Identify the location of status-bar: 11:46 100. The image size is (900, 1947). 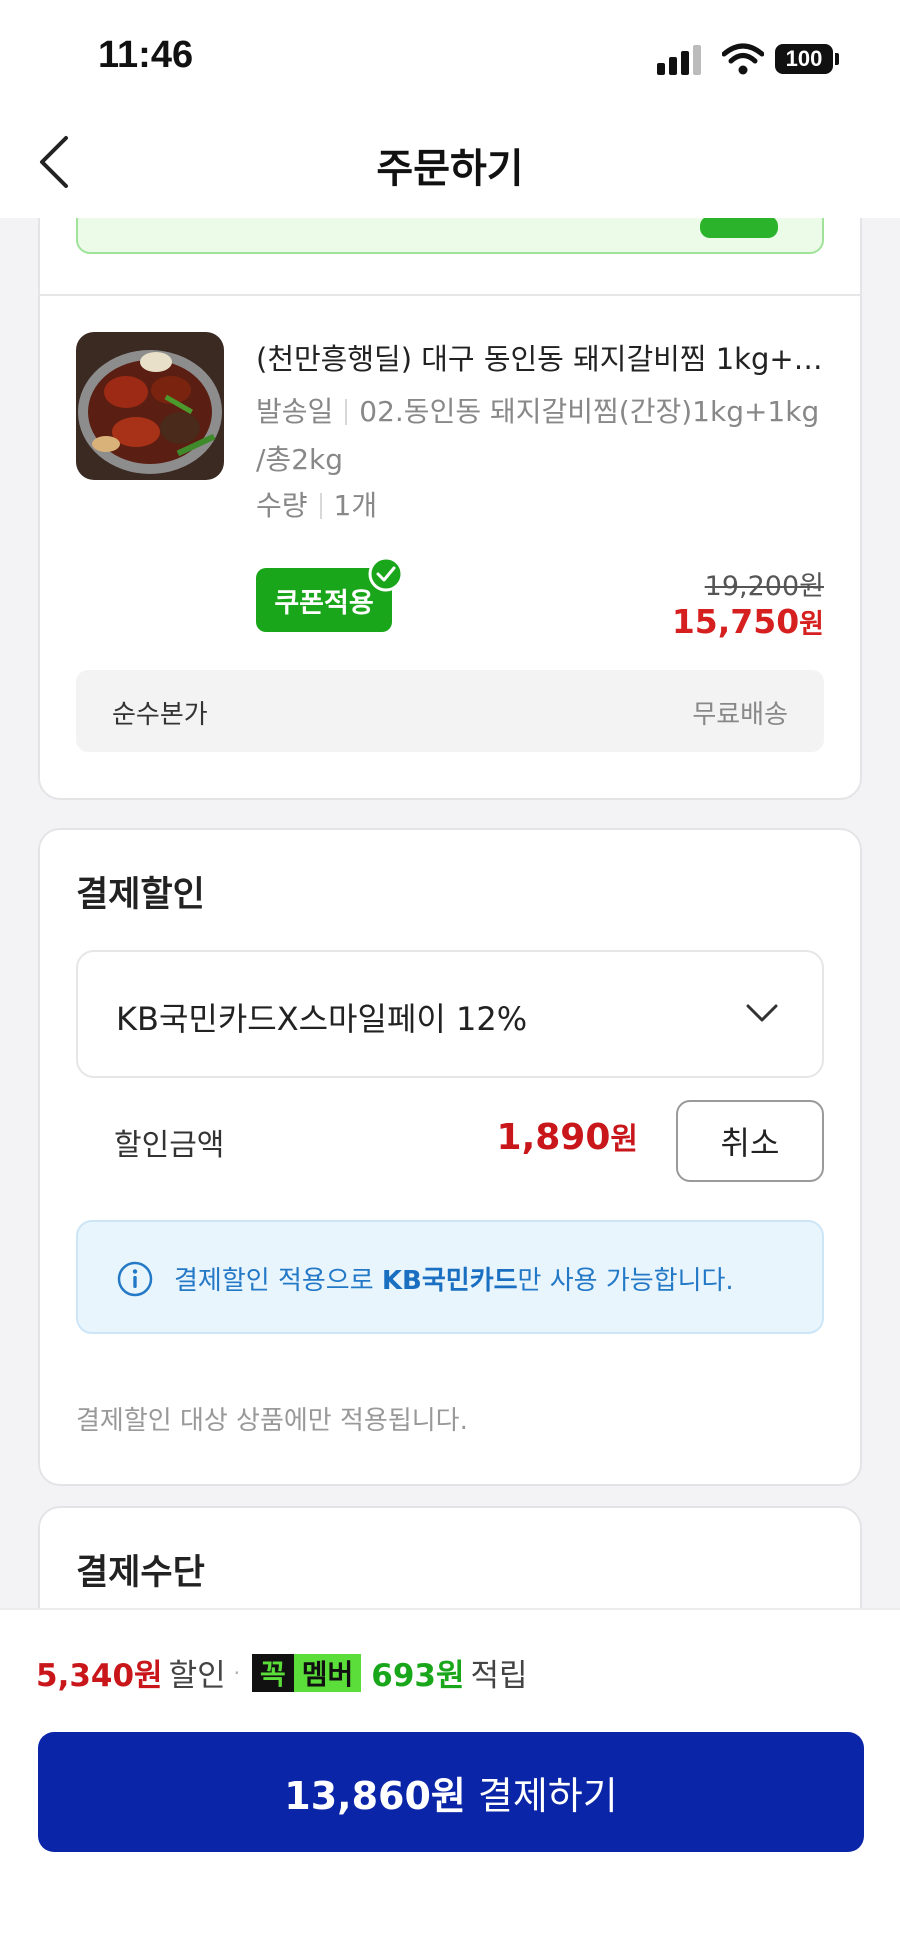
(450, 55).